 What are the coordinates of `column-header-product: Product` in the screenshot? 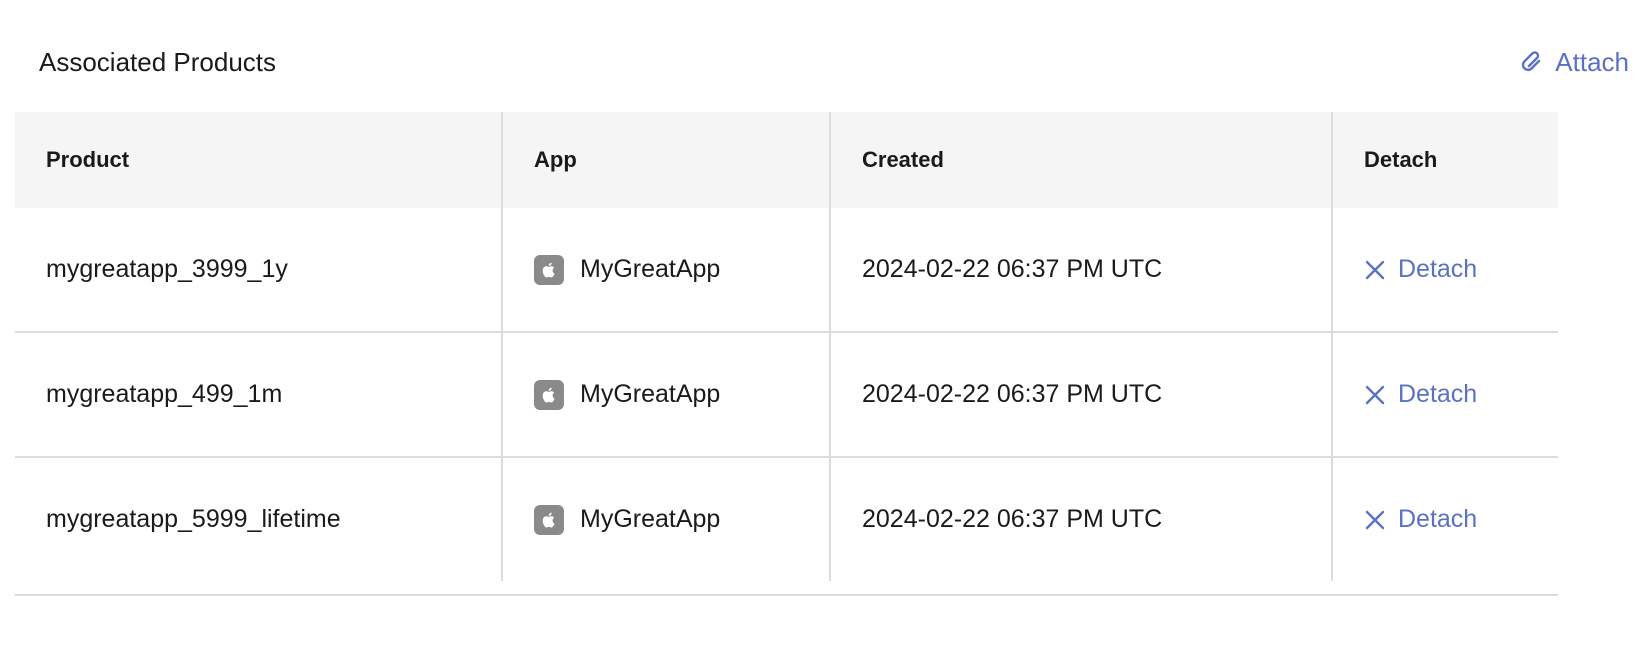 It's located at (259, 160).